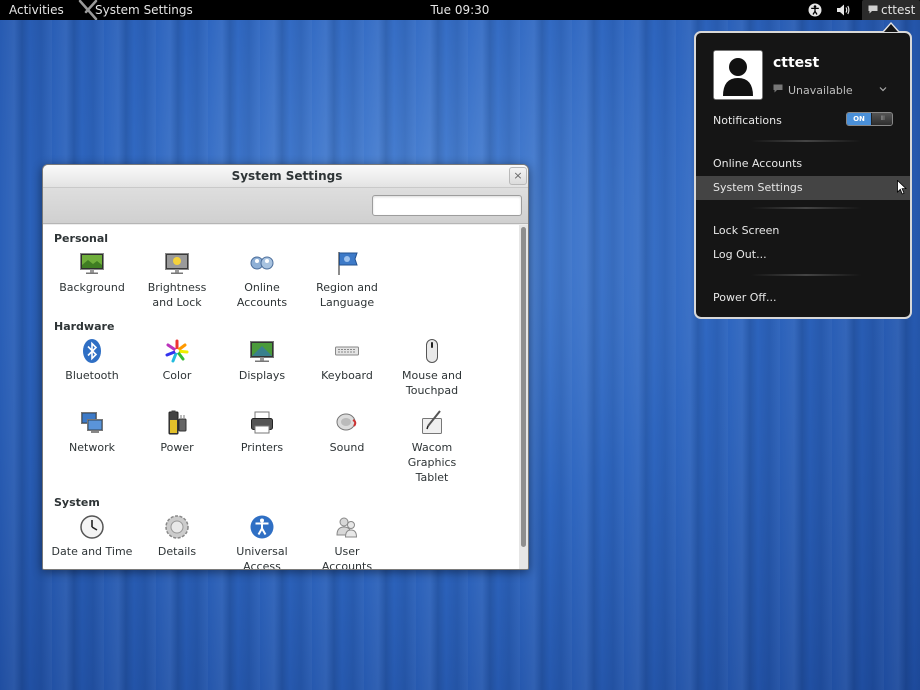 The image size is (920, 690). I want to click on clock-button: Tue 09:30, so click(460, 10).